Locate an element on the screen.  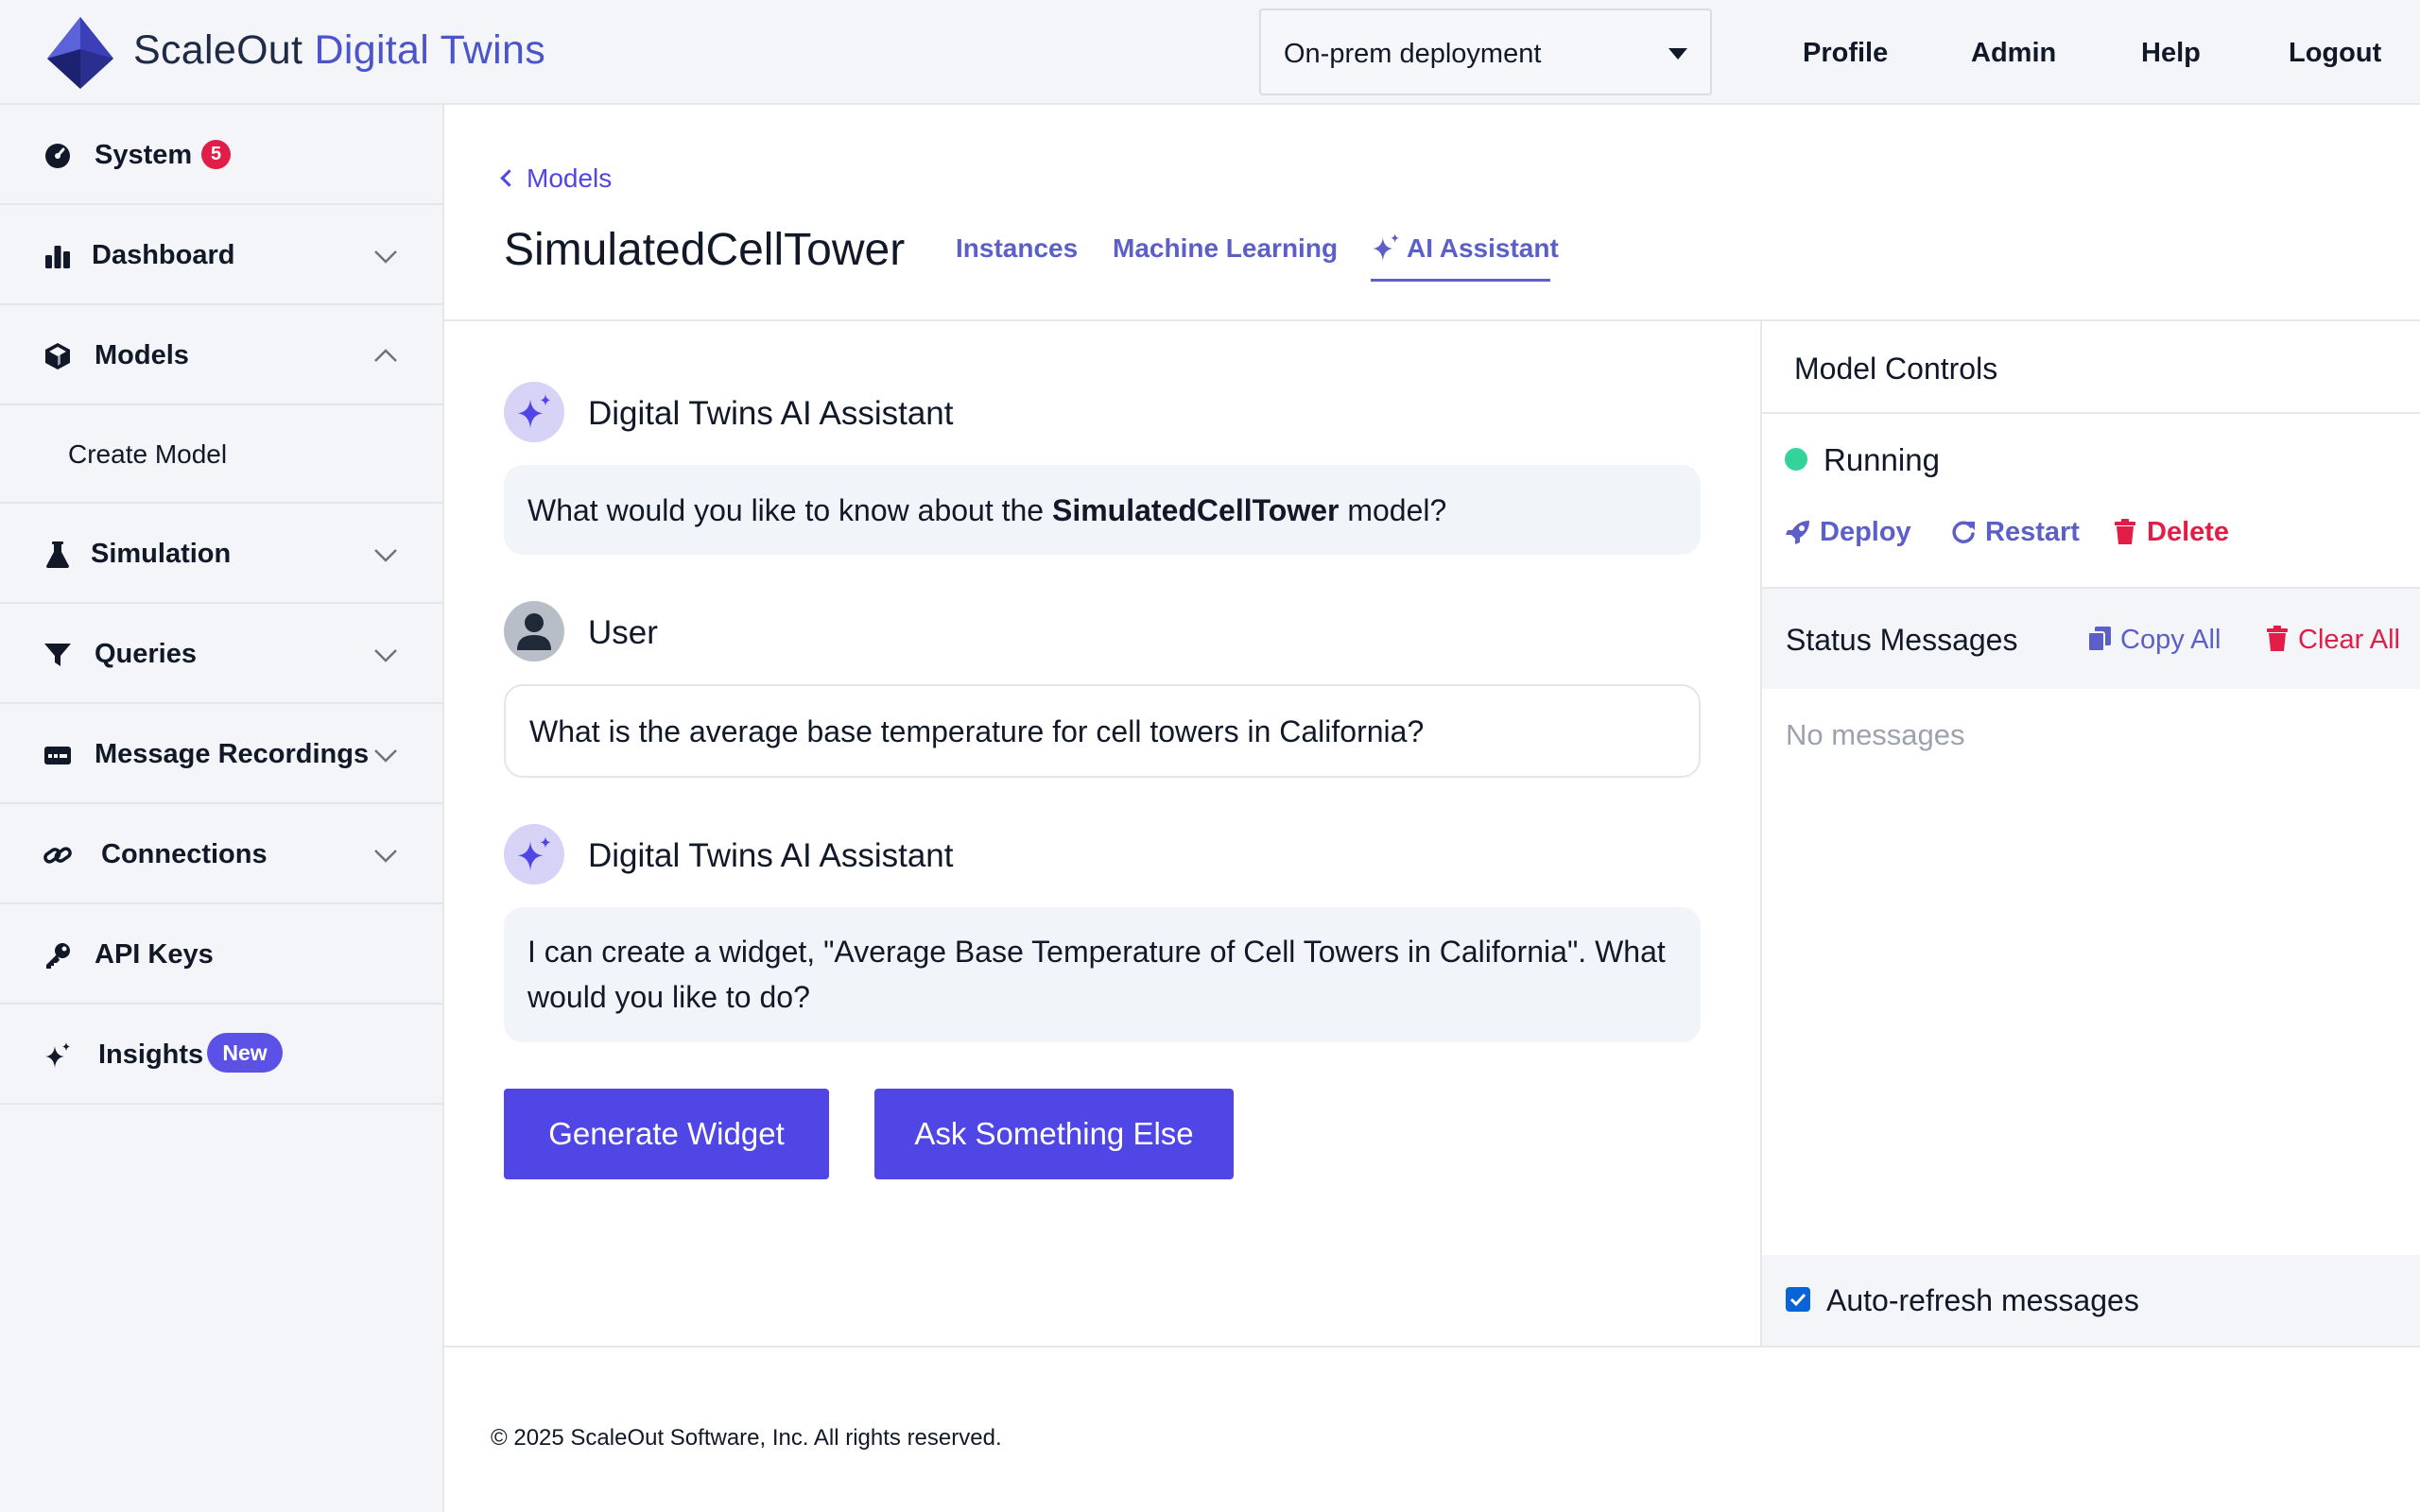
nav-logout: Logout is located at coordinates (2335, 53).